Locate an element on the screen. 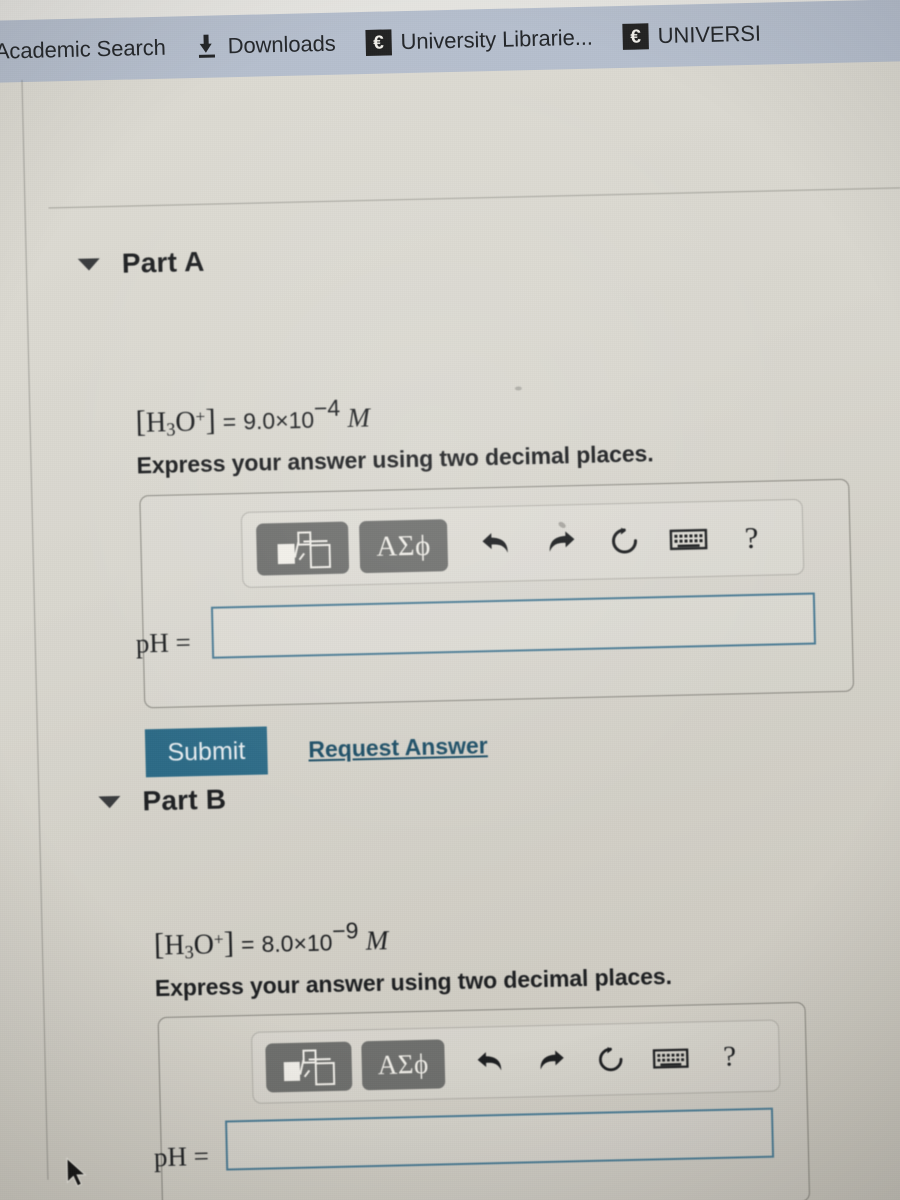 The height and width of the screenshot is (1200, 900). part-a-submit-button: Submit is located at coordinates (206, 752).